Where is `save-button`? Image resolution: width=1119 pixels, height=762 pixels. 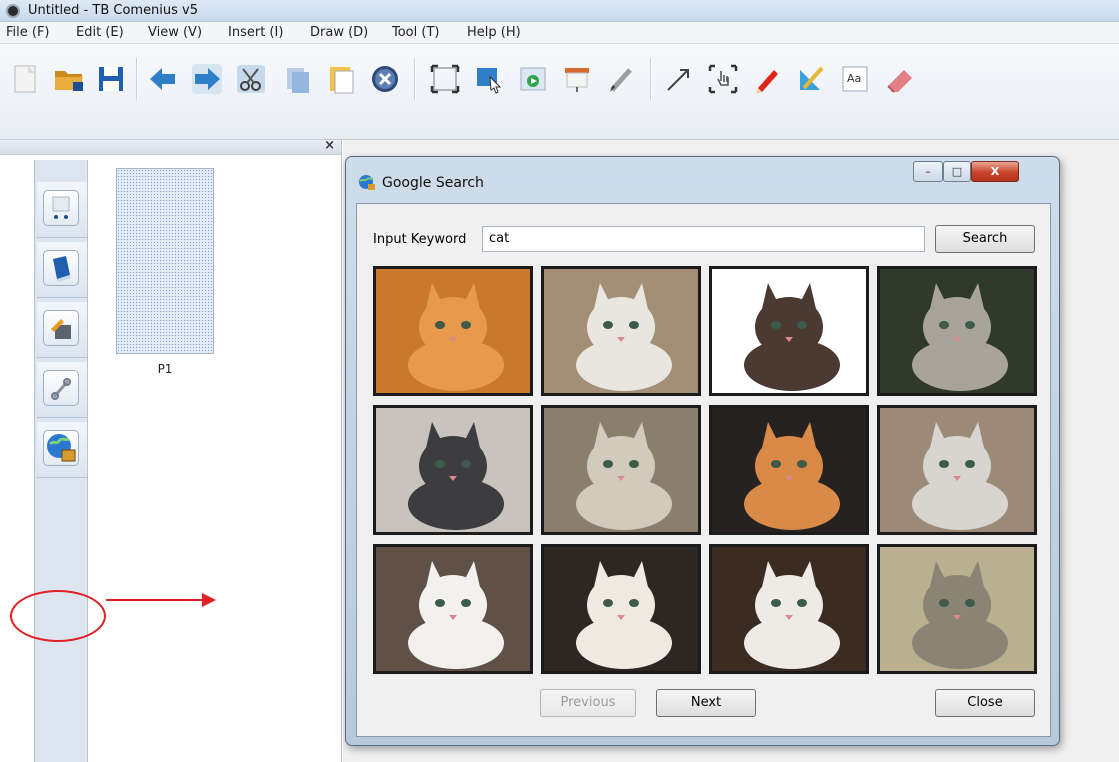 save-button is located at coordinates (111, 79).